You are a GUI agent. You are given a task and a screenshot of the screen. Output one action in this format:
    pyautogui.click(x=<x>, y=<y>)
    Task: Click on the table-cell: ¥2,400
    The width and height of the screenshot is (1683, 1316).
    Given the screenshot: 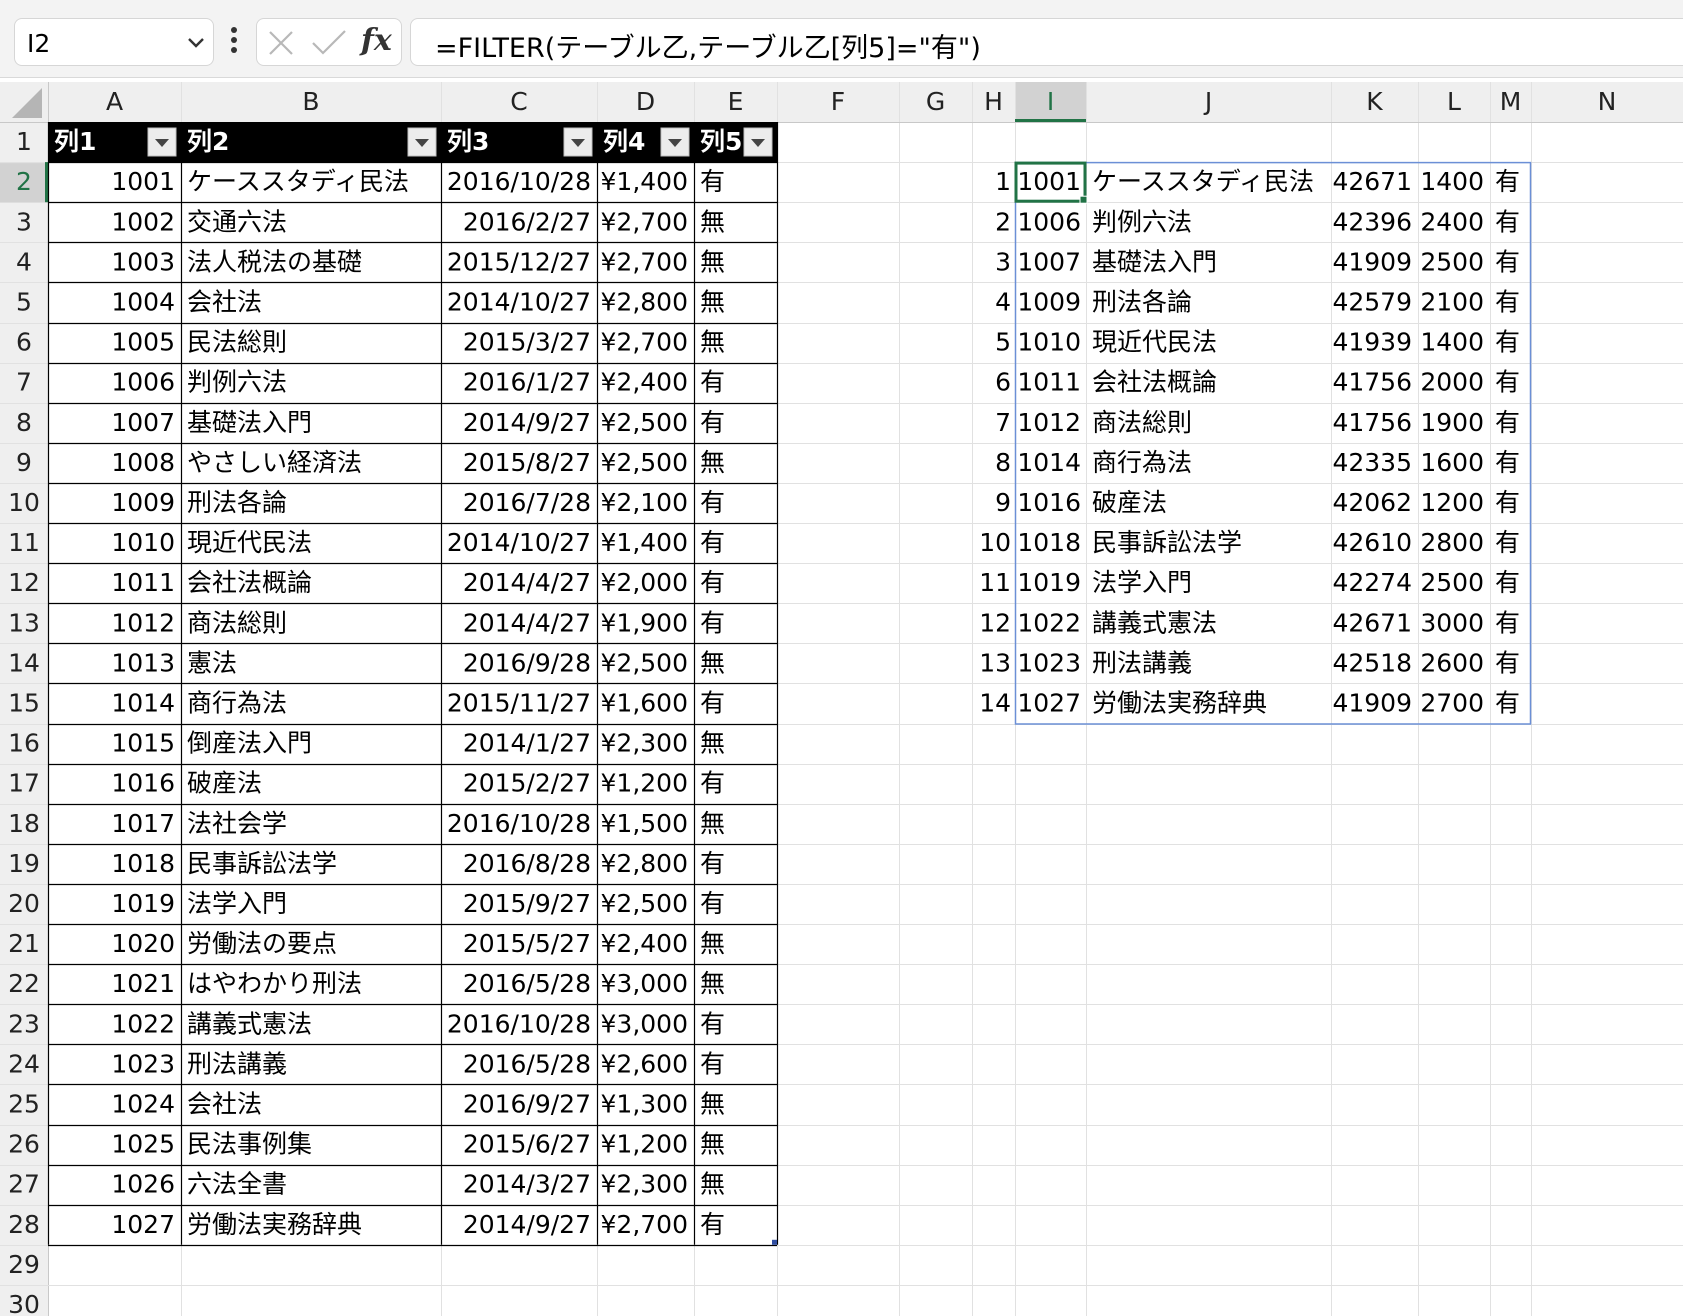 What is the action you would take?
    pyautogui.click(x=644, y=943)
    